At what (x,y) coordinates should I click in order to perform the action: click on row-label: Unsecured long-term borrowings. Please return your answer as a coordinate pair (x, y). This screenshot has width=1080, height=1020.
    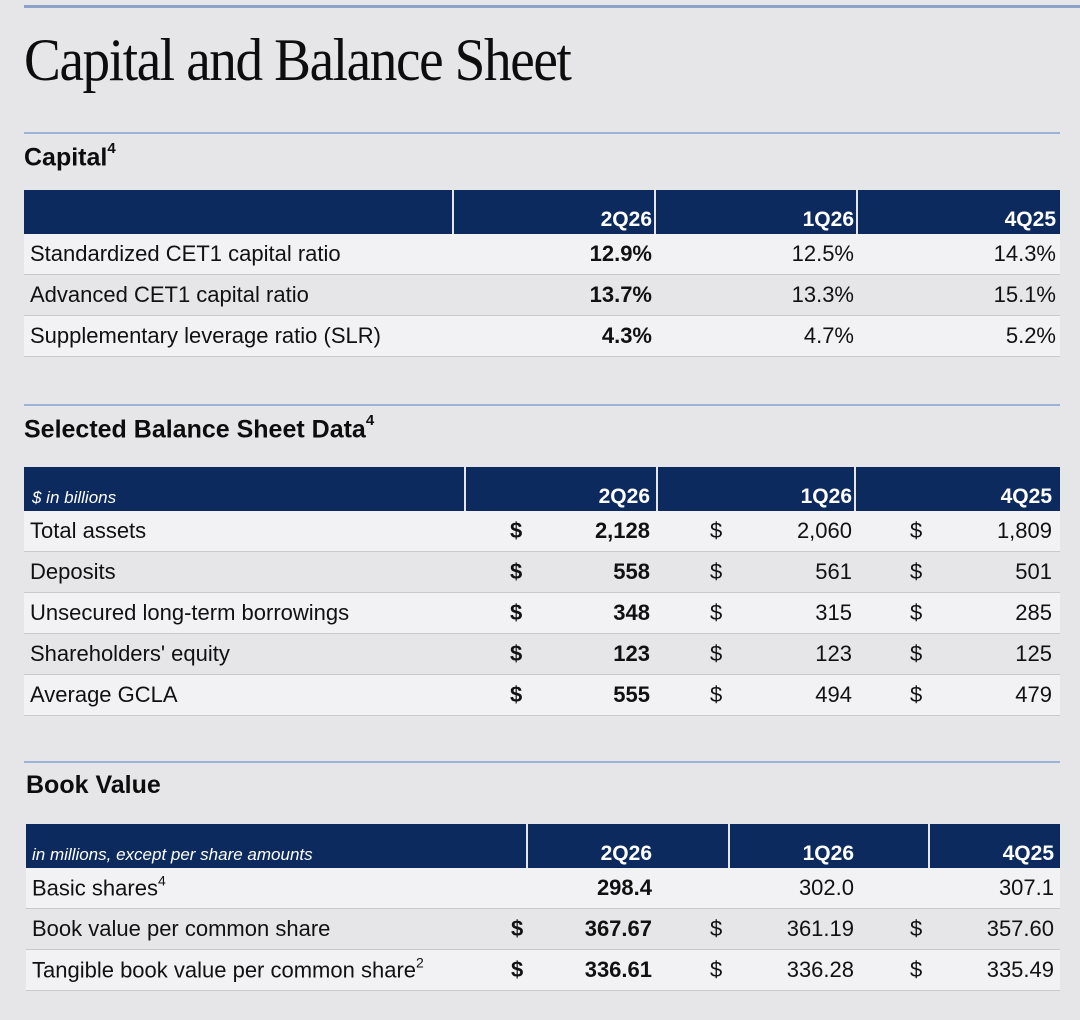
    Looking at the image, I should click on (190, 612).